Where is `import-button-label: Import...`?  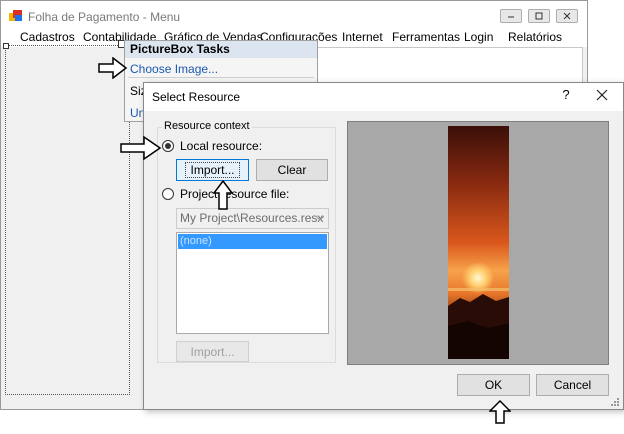
import-button-label: Import... is located at coordinates (212, 170).